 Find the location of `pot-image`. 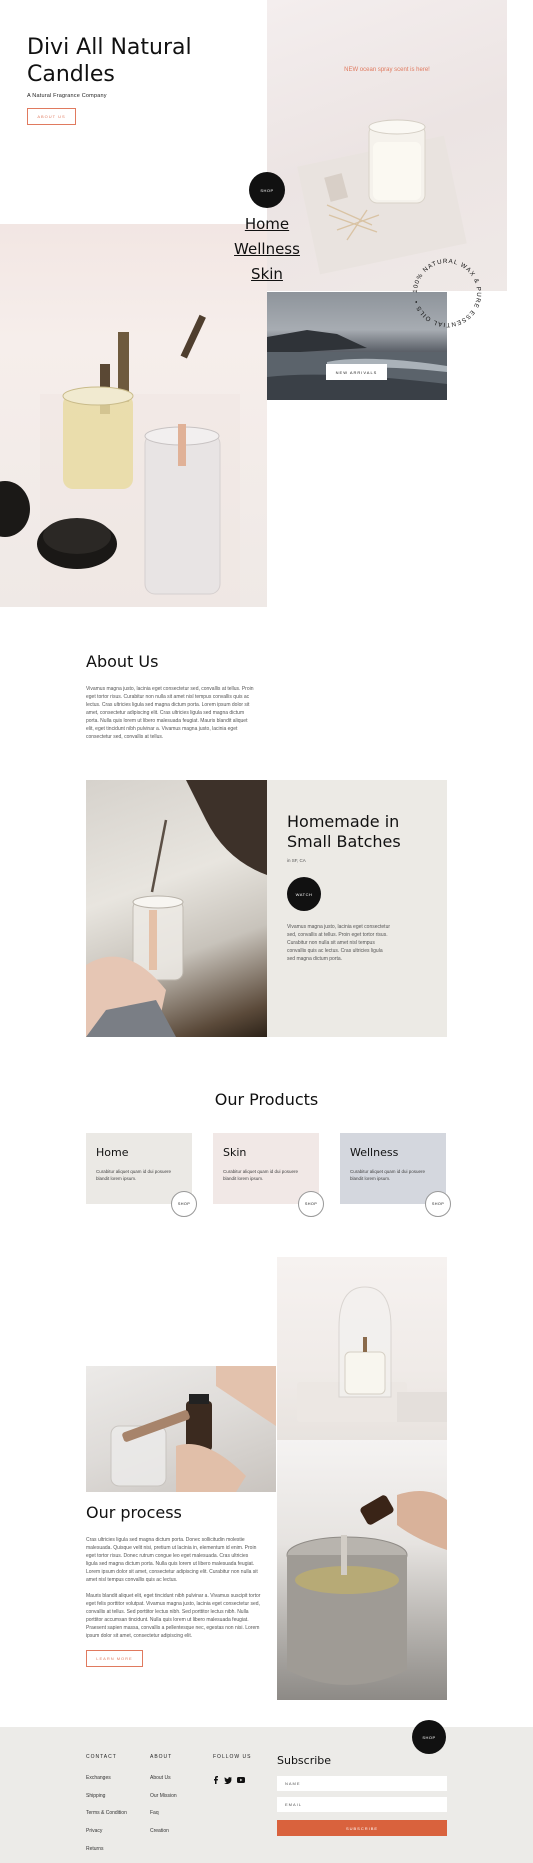

pot-image is located at coordinates (362, 1570).